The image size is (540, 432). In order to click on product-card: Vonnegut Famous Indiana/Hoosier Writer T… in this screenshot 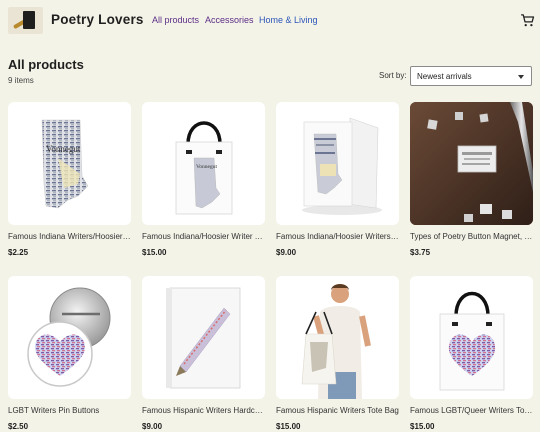, I will do `click(203, 179)`.